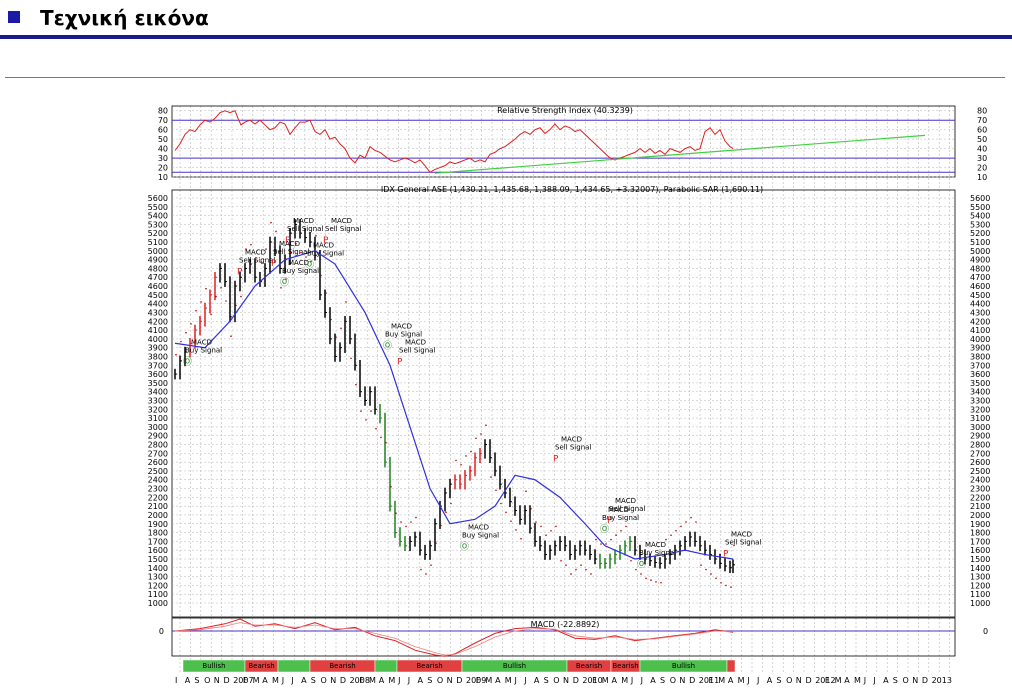 The image size is (1012, 689). Describe the element at coordinates (163, 177) in the screenshot. I see `rsi-tick-left: 10` at that location.